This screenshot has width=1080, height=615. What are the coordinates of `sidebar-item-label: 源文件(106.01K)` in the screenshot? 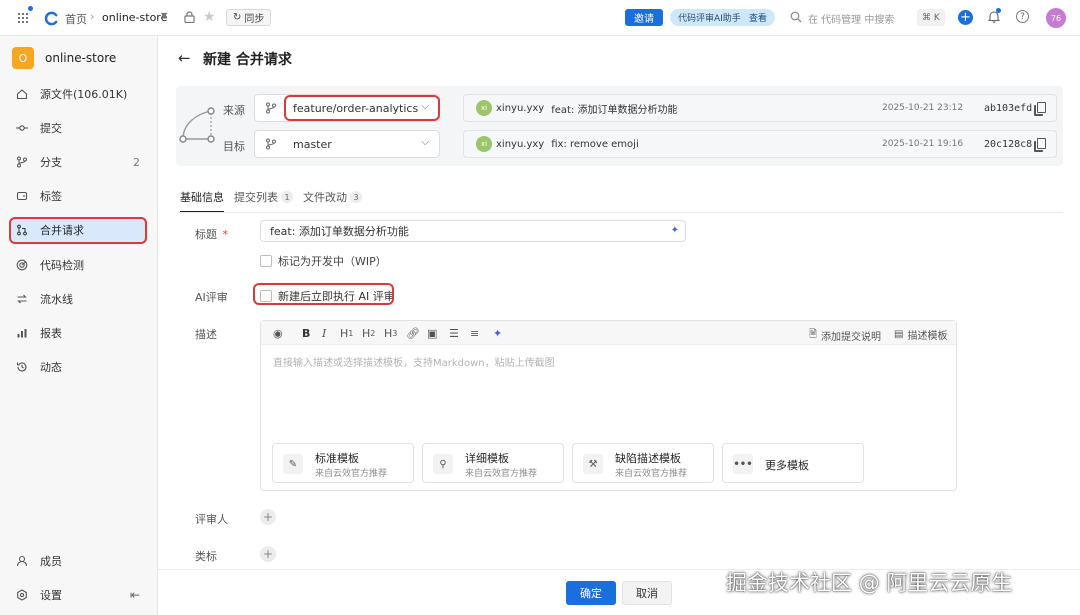 It's located at (84, 94).